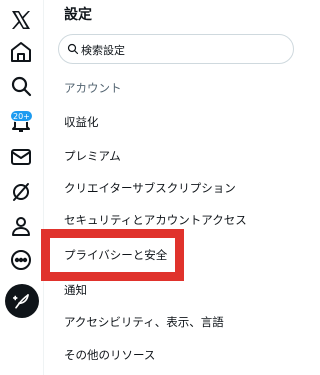 Image resolution: width=320 pixels, height=375 pixels. What do you see at coordinates (21, 116) in the screenshot?
I see `notifications-badge: 20+` at bounding box center [21, 116].